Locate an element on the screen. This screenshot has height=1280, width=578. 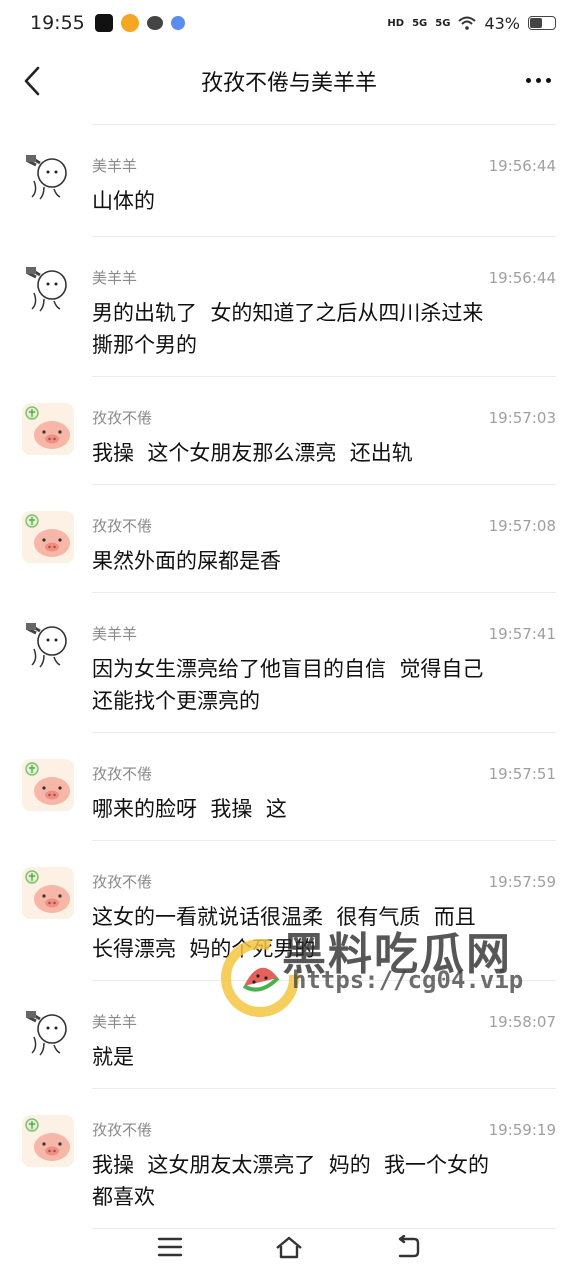
message-text-line: 都喜欢 is located at coordinates (123, 1197).